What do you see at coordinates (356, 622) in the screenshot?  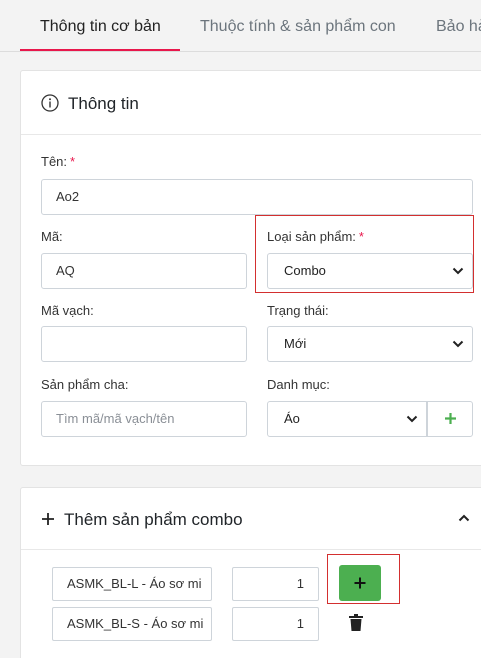 I see `trash-icon` at bounding box center [356, 622].